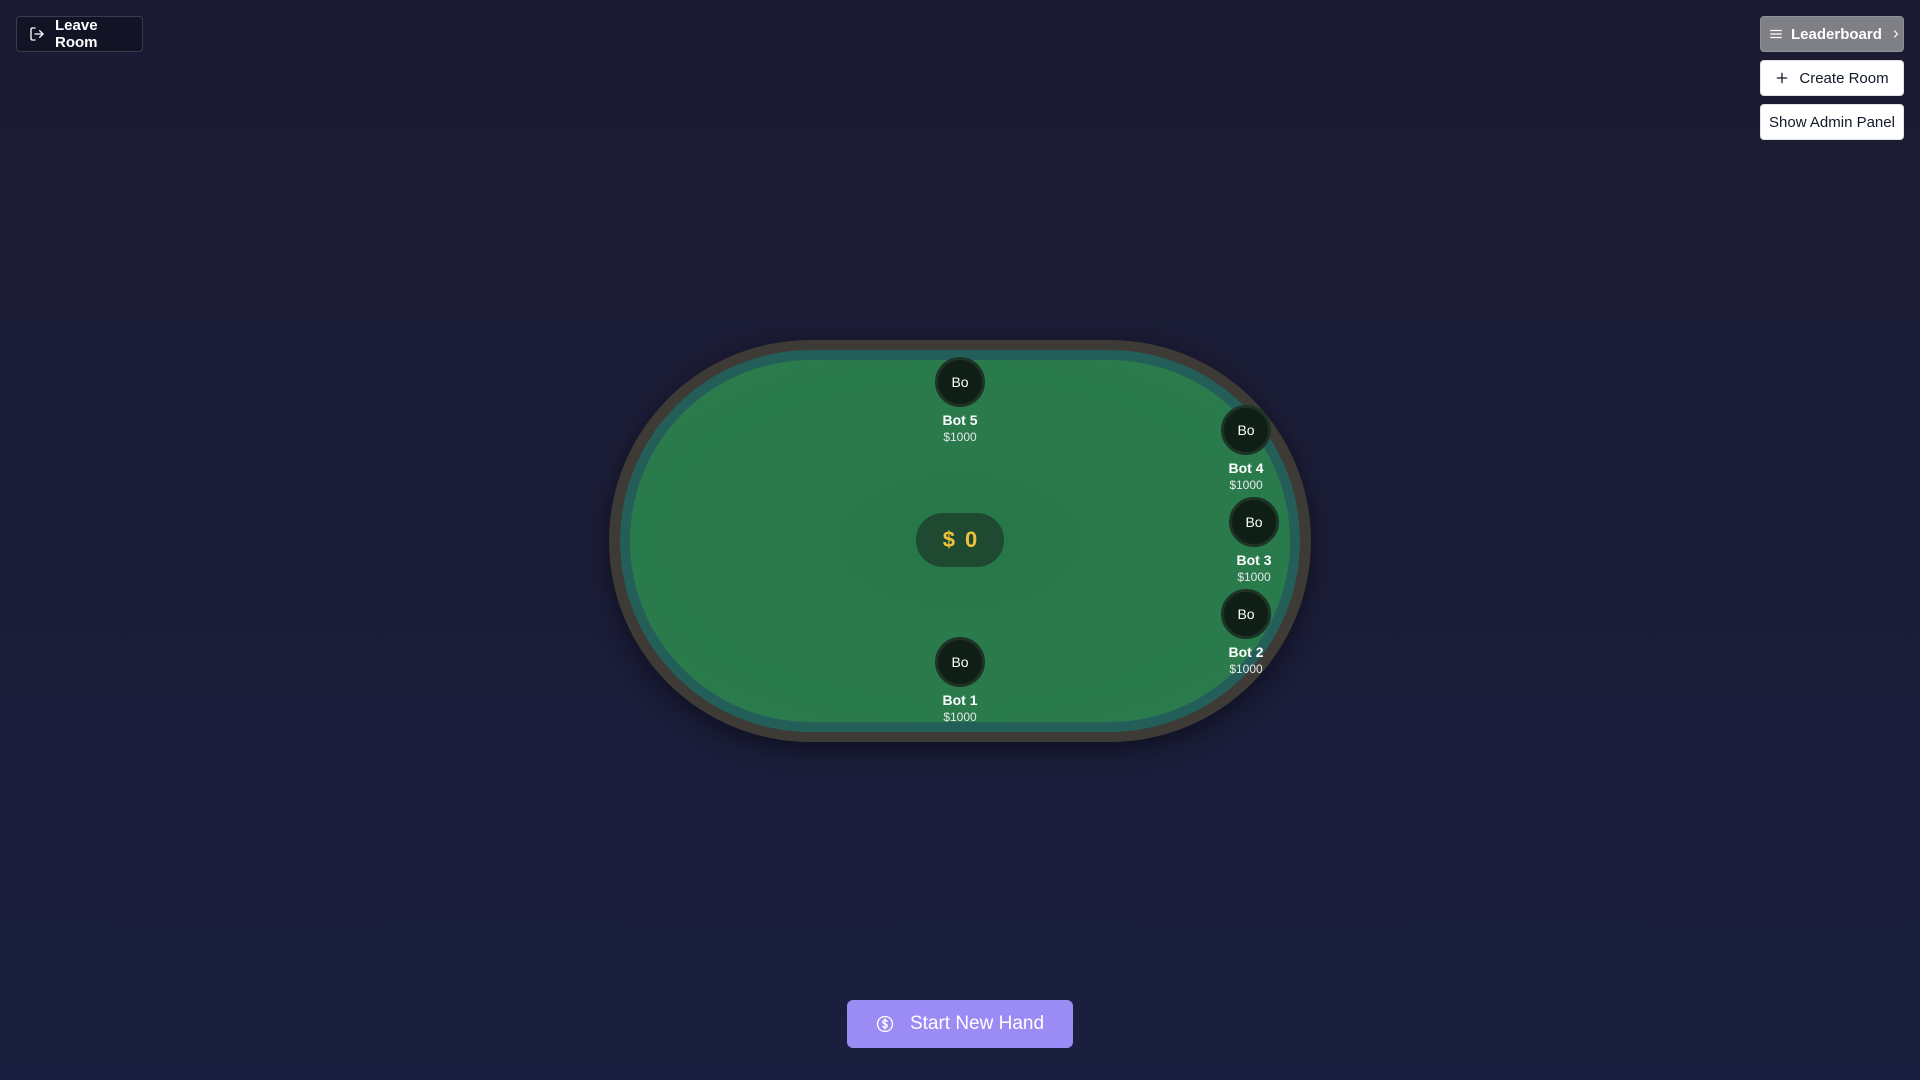 This screenshot has width=1920, height=1080. Describe the element at coordinates (1246, 468) in the screenshot. I see `player-name: Bot 4` at that location.